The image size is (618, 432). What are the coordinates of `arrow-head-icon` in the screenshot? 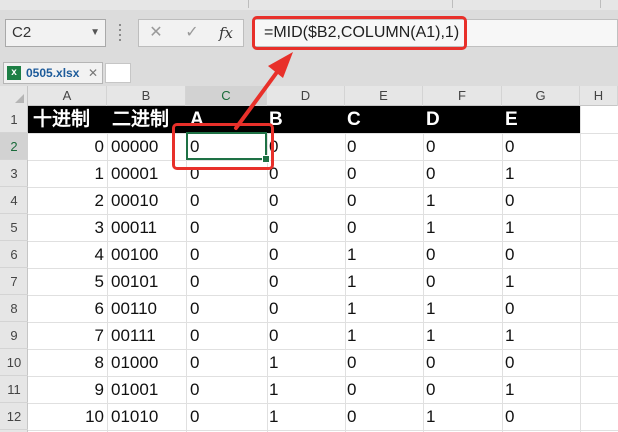 It's located at (280, 65).